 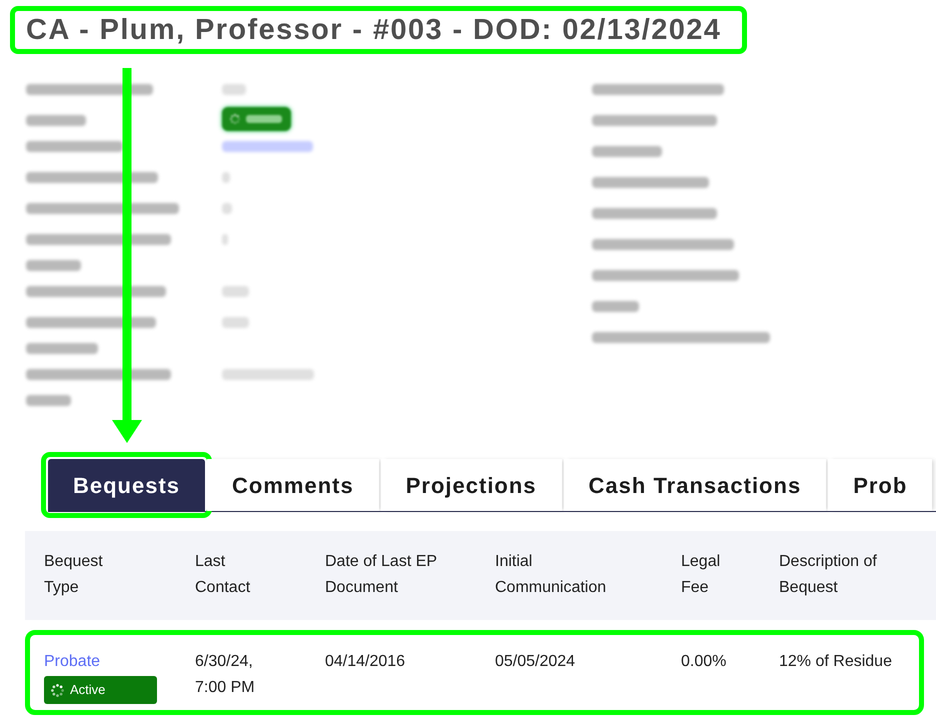 What do you see at coordinates (293, 485) in the screenshot?
I see `tab: Comments` at bounding box center [293, 485].